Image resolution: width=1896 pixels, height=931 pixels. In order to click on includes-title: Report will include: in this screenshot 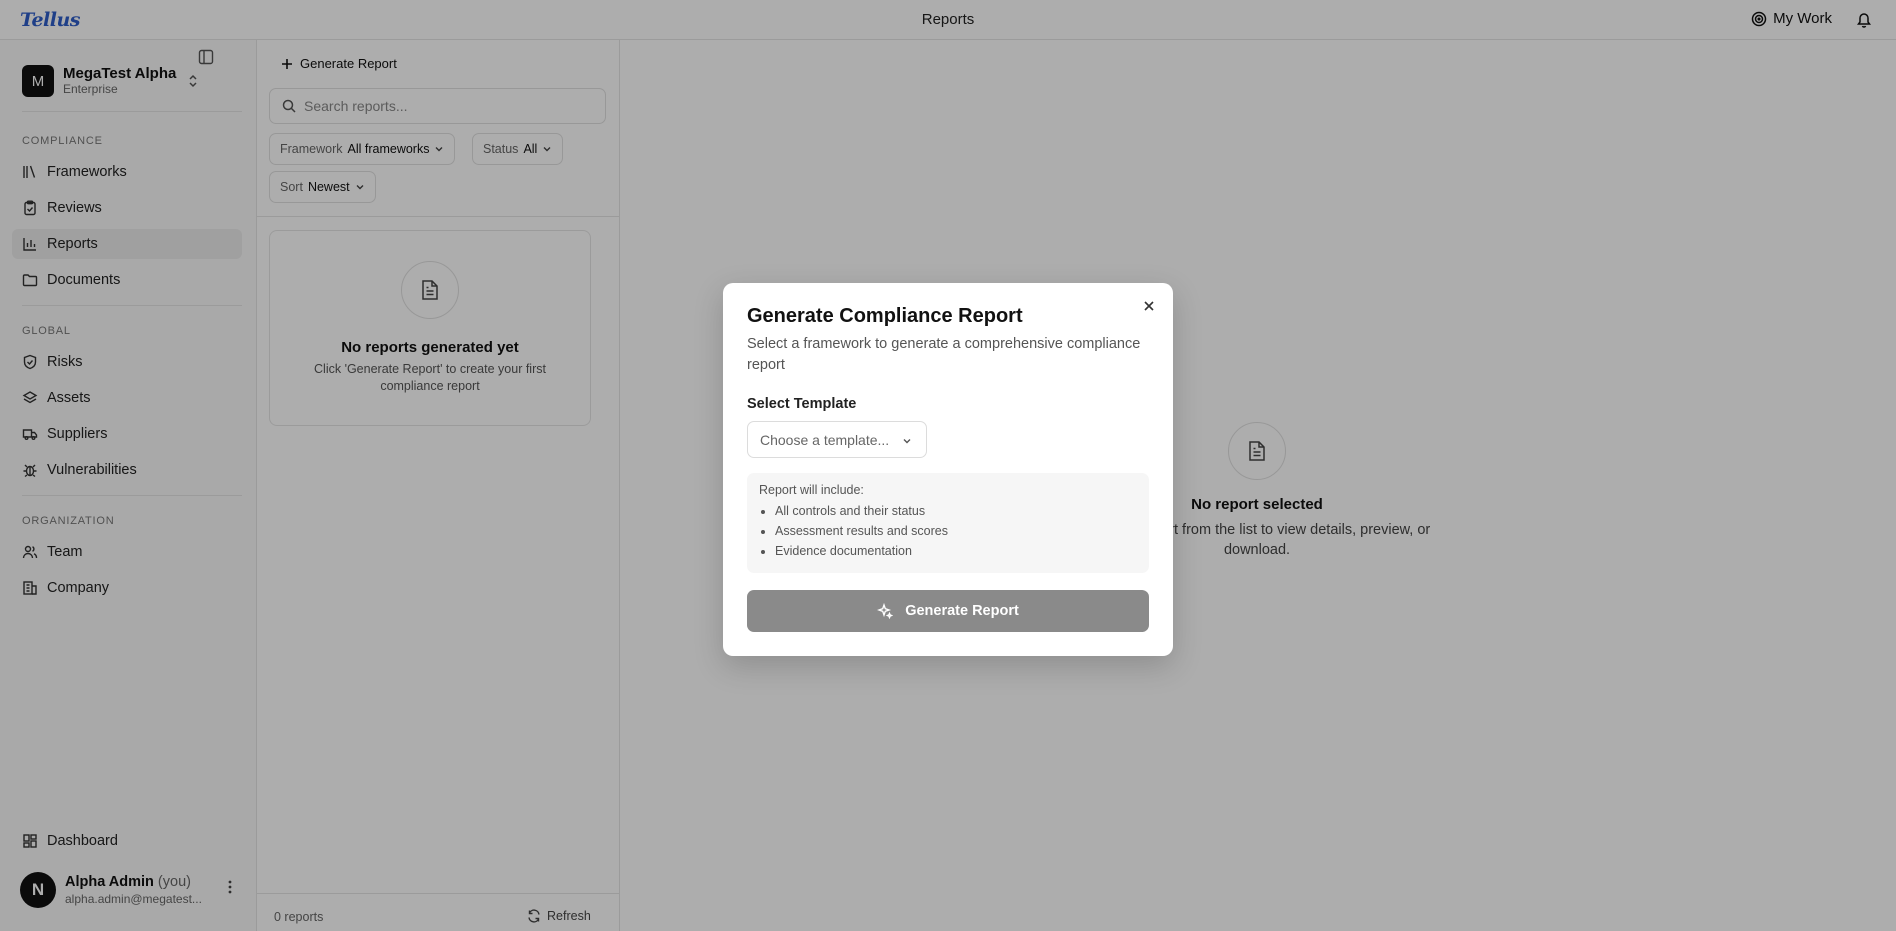, I will do `click(811, 490)`.